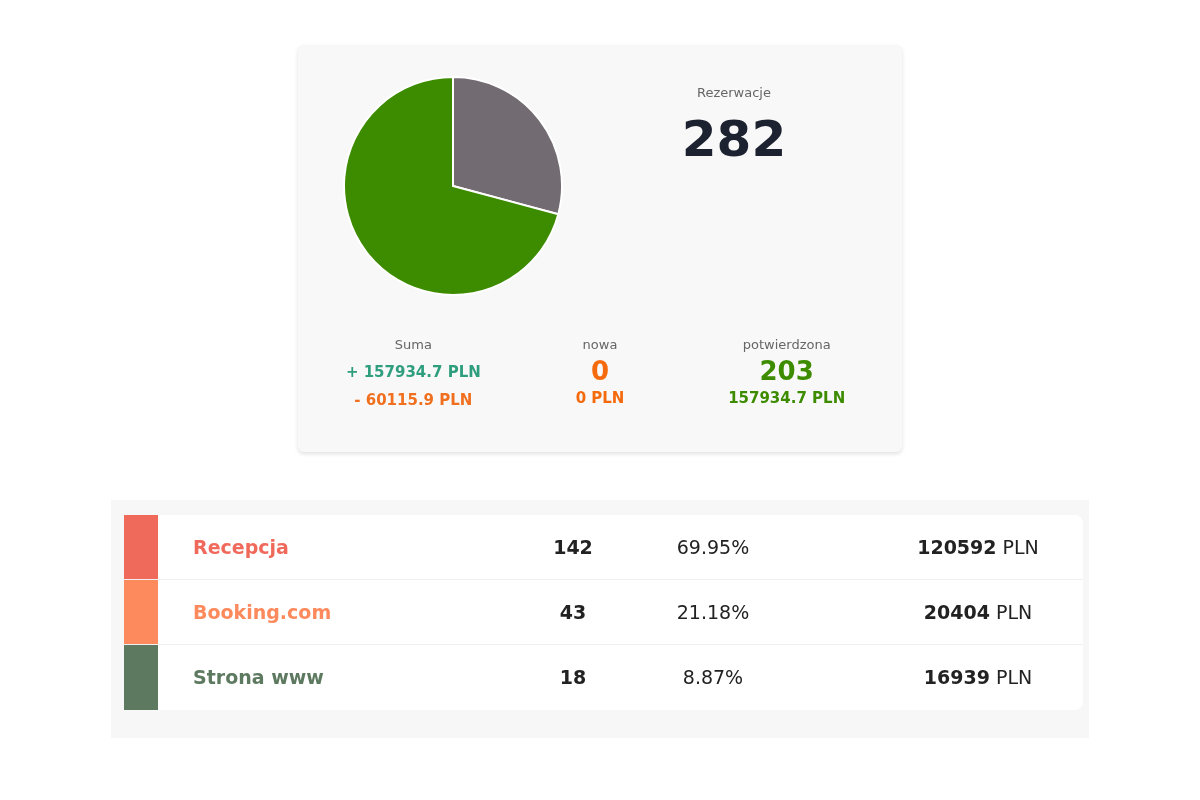  I want to click on amount: 120592 PLN, so click(978, 547).